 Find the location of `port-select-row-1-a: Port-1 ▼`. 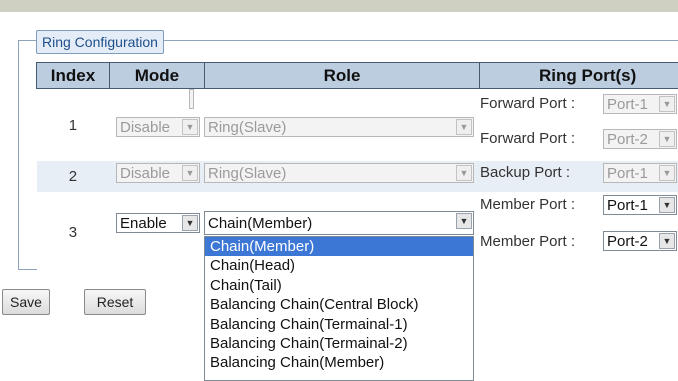

port-select-row-1-a: Port-1 ▼ is located at coordinates (640, 104).